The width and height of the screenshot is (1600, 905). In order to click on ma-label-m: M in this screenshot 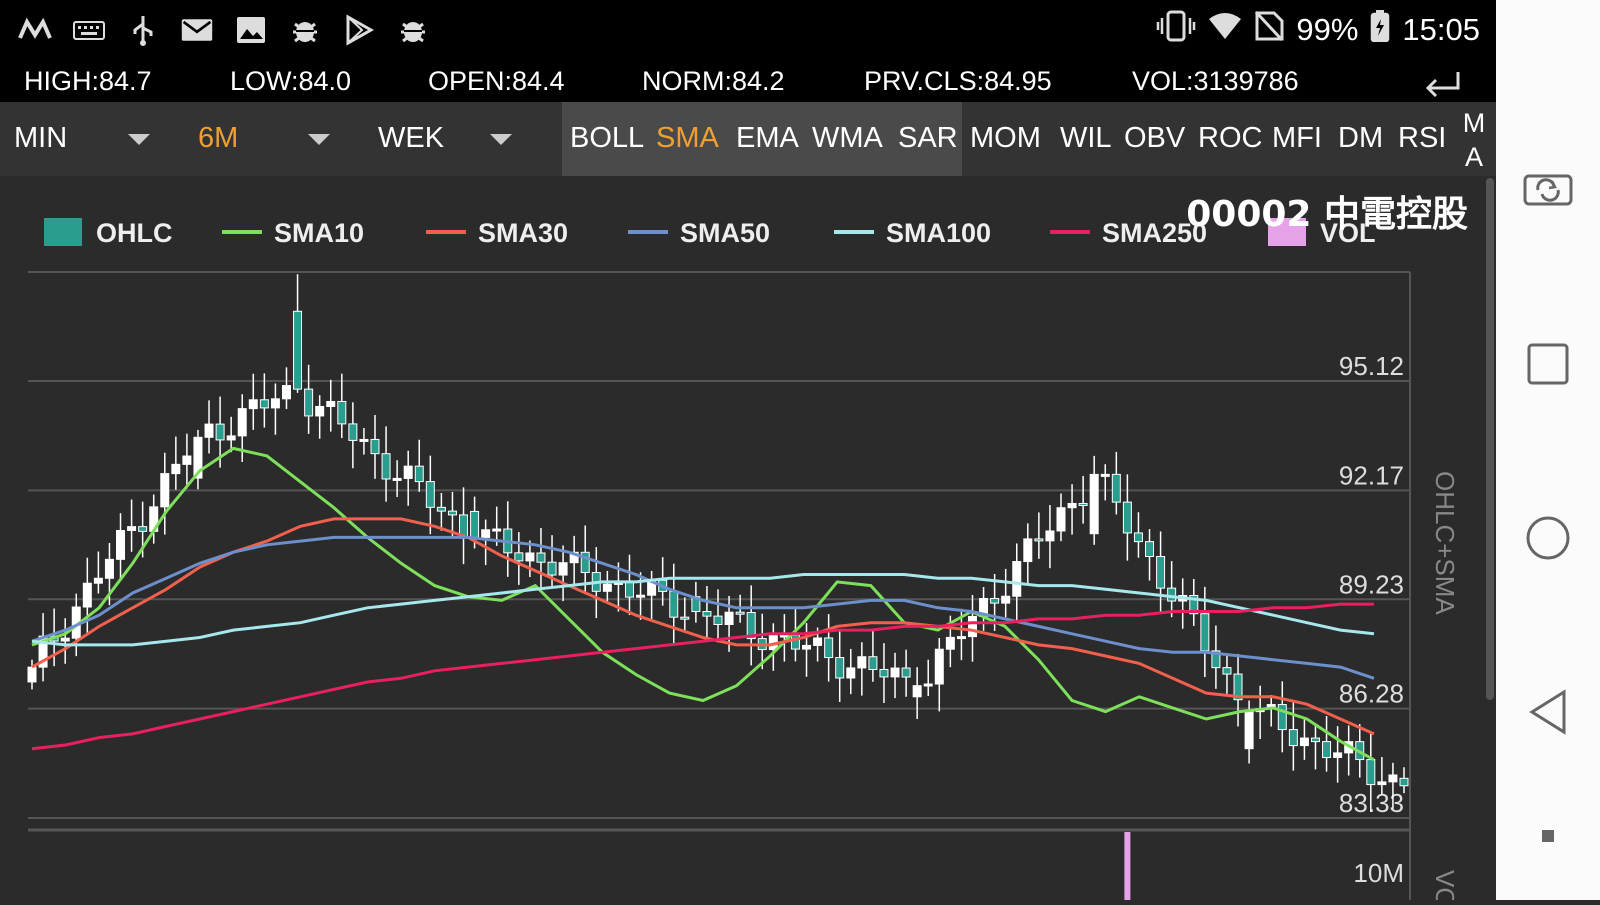, I will do `click(1474, 123)`.